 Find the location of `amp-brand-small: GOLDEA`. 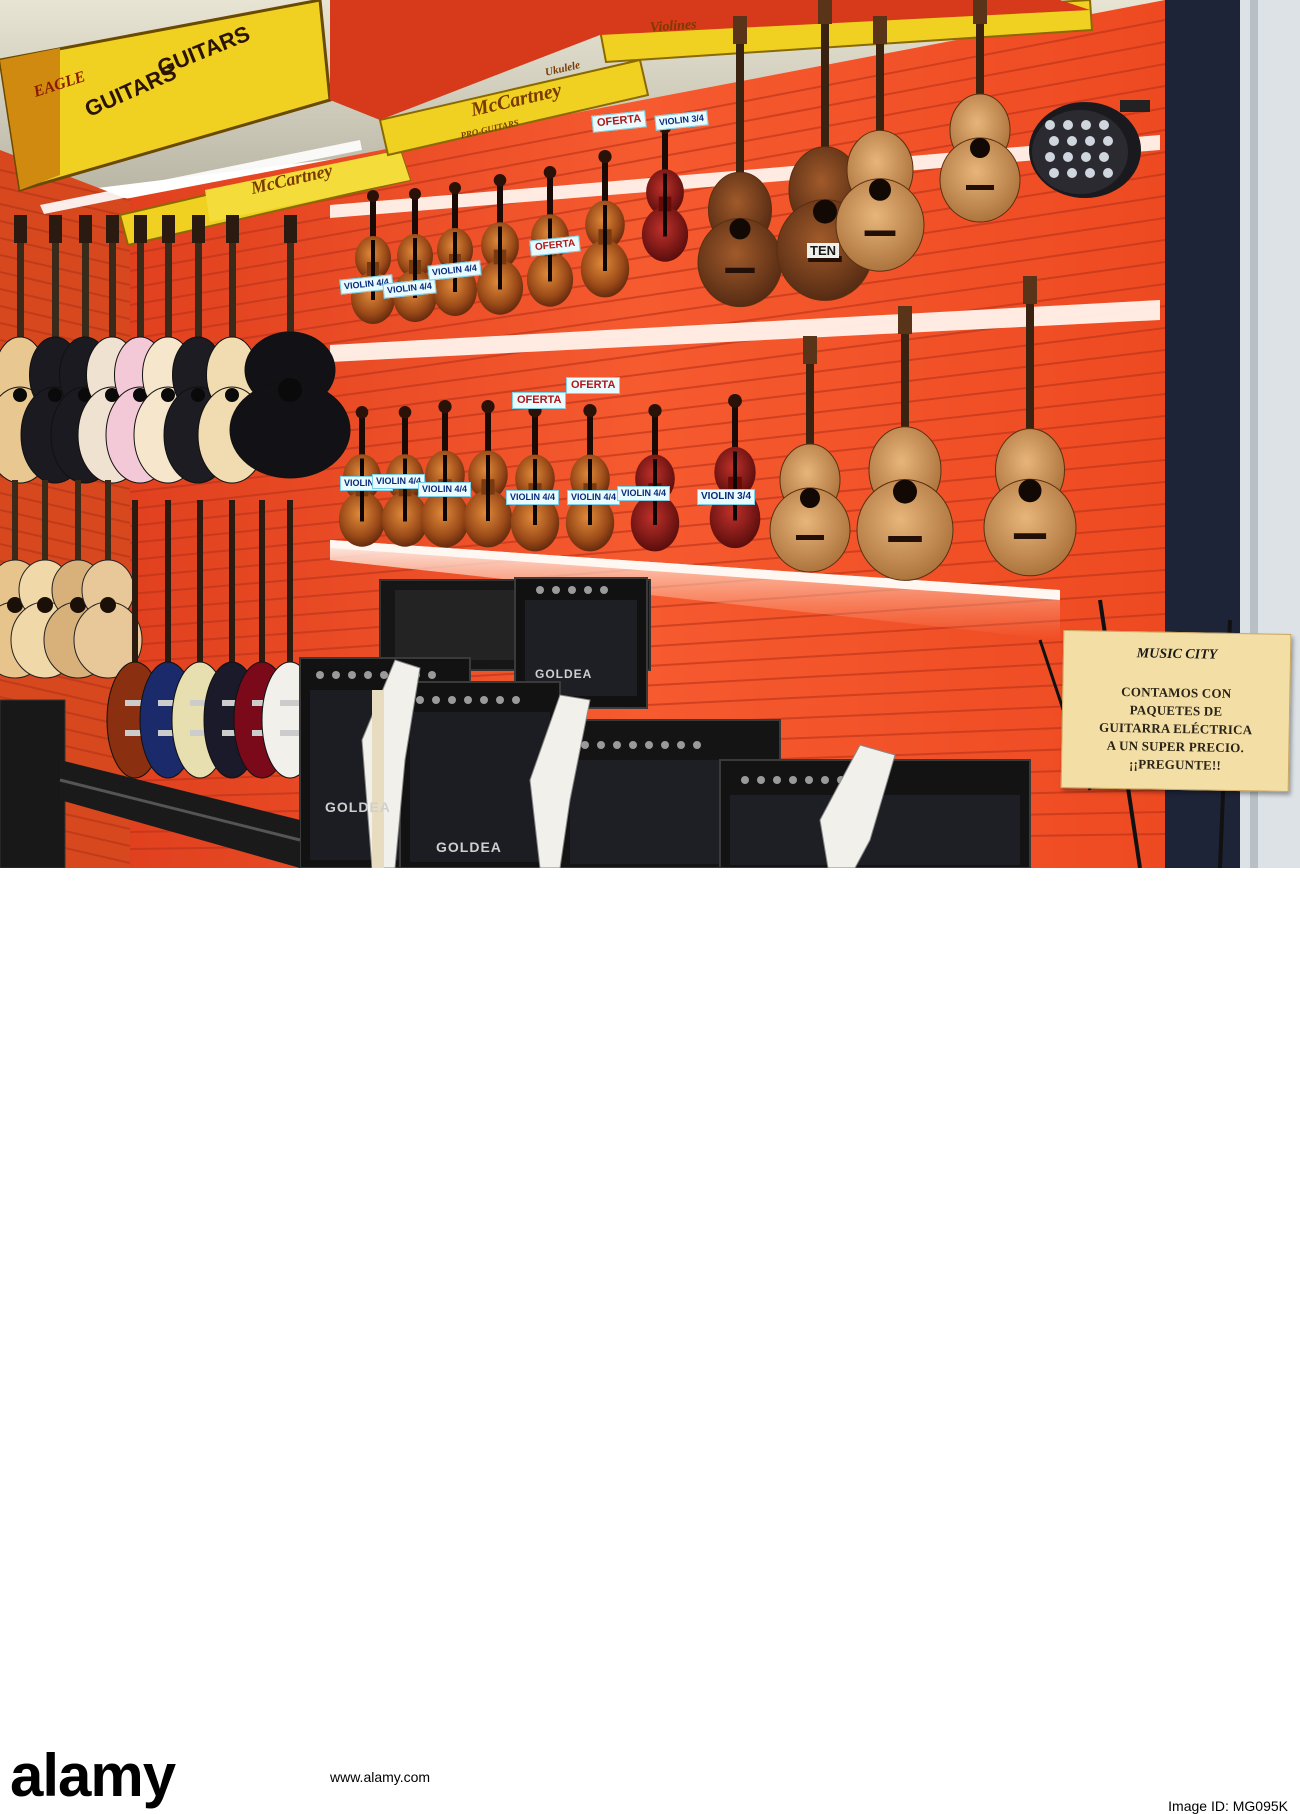

amp-brand-small: GOLDEA is located at coordinates (564, 674).